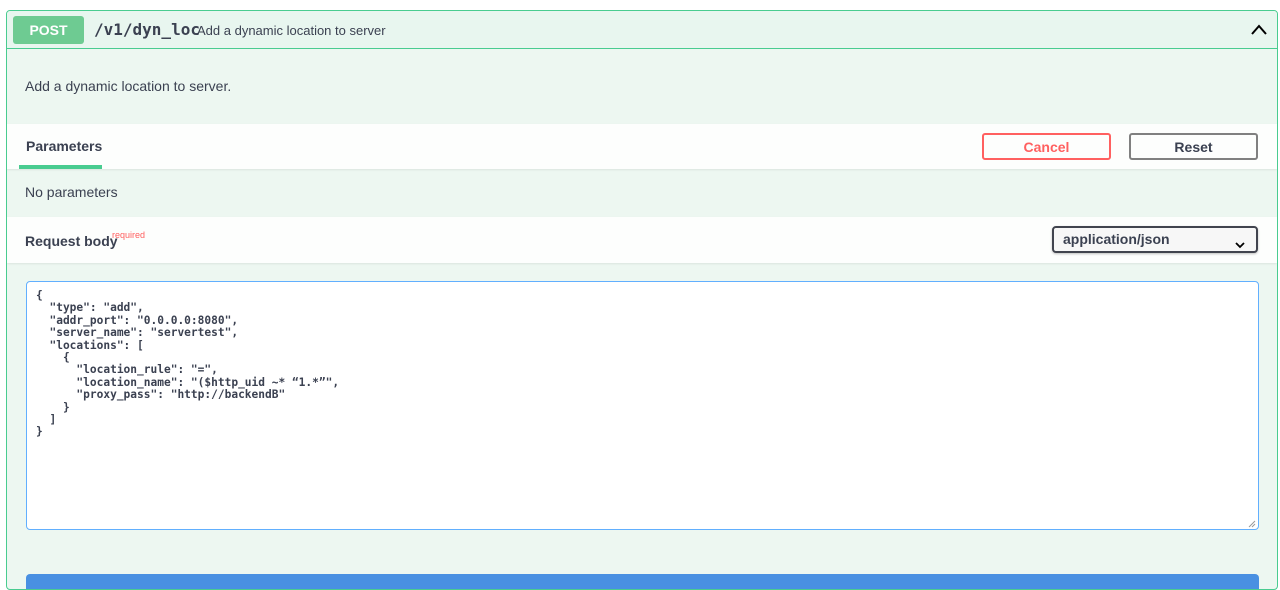  I want to click on operation-path: /v1/dyn_loc, so click(147, 29).